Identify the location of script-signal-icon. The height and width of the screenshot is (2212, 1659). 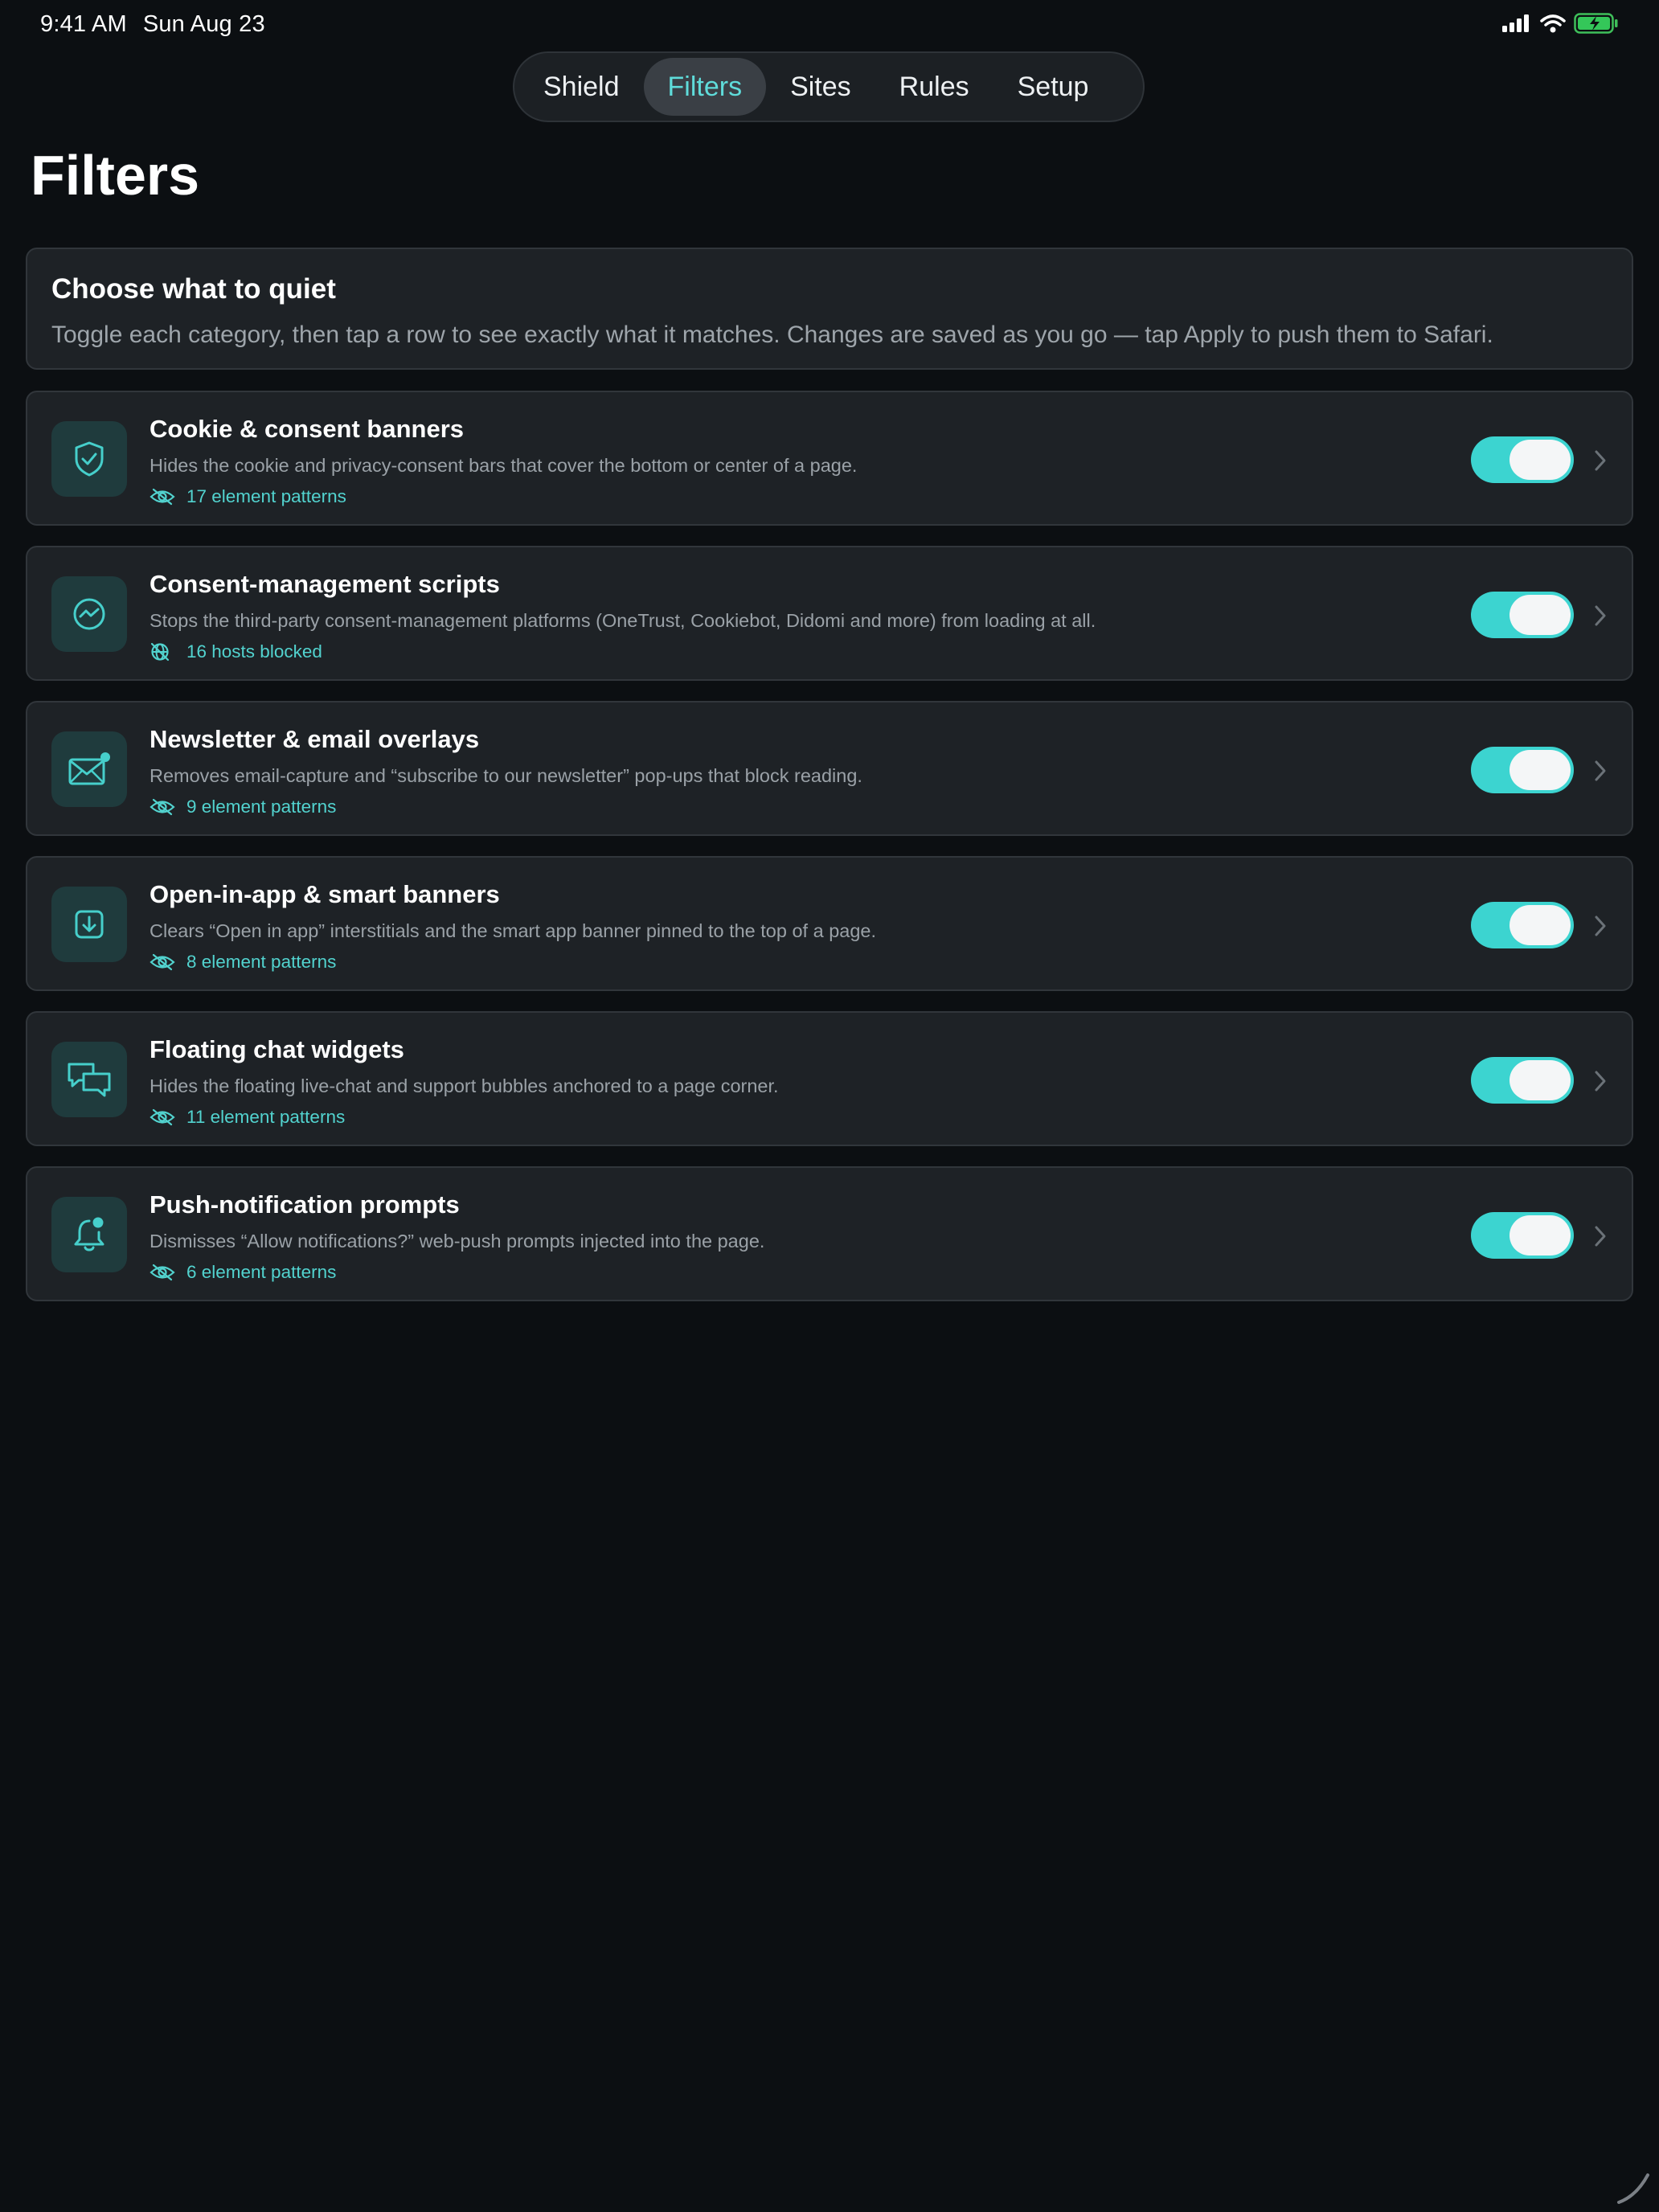
(89, 614).